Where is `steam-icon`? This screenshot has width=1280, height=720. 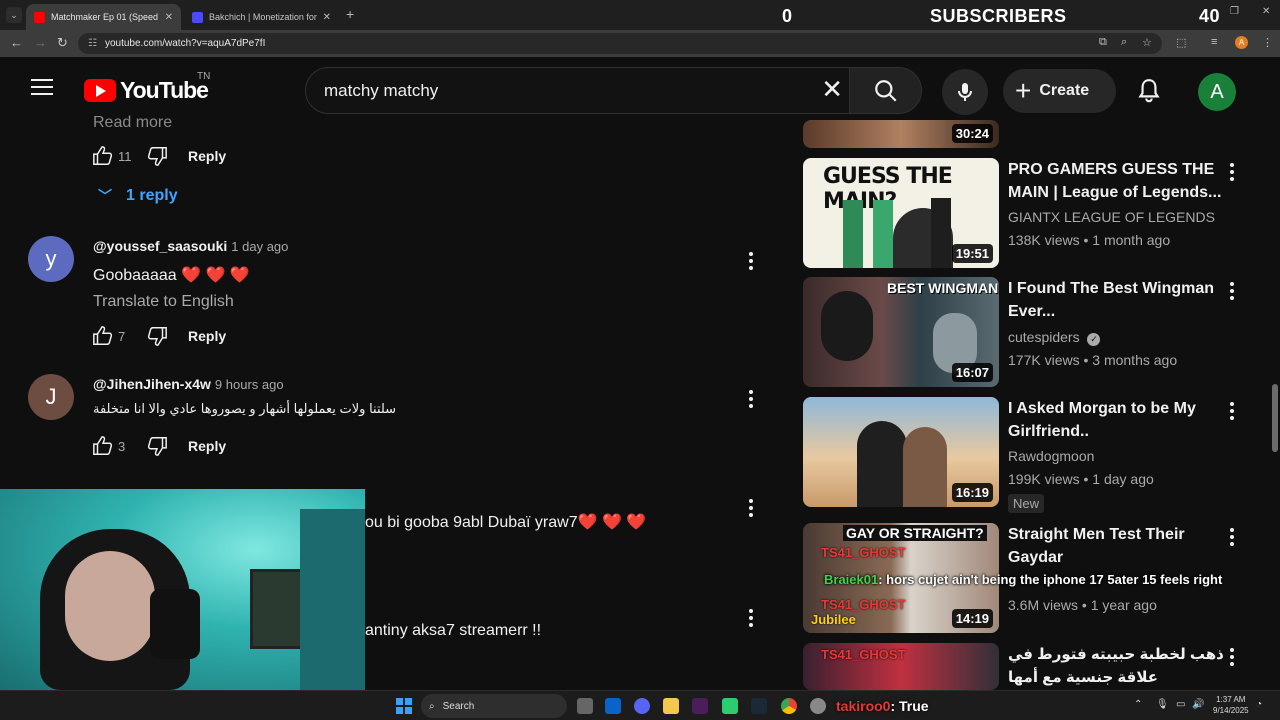 steam-icon is located at coordinates (759, 706).